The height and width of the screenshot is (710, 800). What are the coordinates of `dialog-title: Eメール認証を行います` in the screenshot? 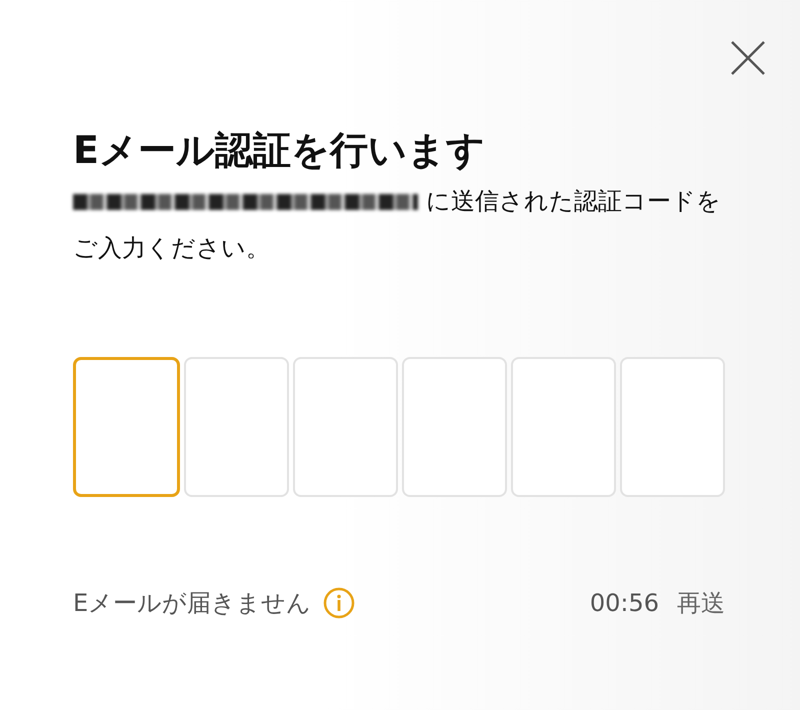 It's located at (279, 150).